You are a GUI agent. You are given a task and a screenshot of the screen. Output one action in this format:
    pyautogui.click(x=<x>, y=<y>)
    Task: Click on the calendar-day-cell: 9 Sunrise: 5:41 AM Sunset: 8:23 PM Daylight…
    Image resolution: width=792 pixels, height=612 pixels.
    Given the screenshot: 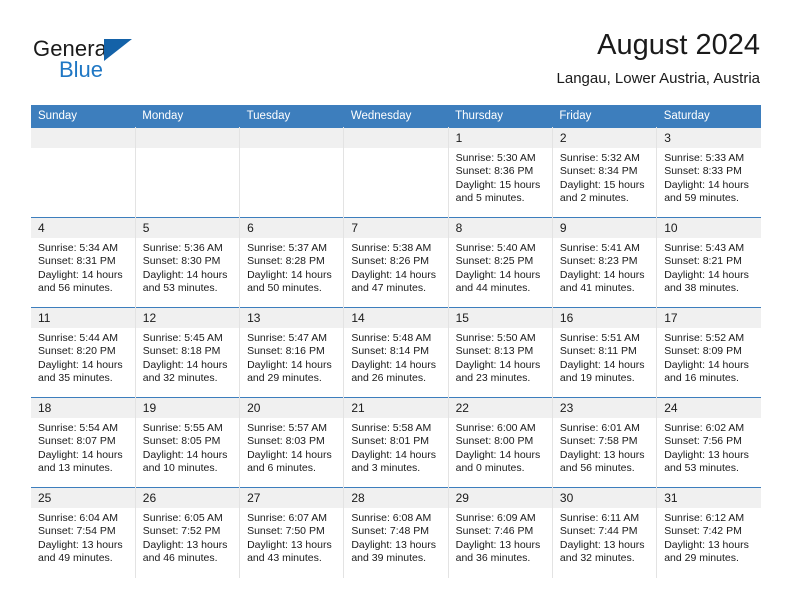 What is the action you would take?
    pyautogui.click(x=604, y=262)
    